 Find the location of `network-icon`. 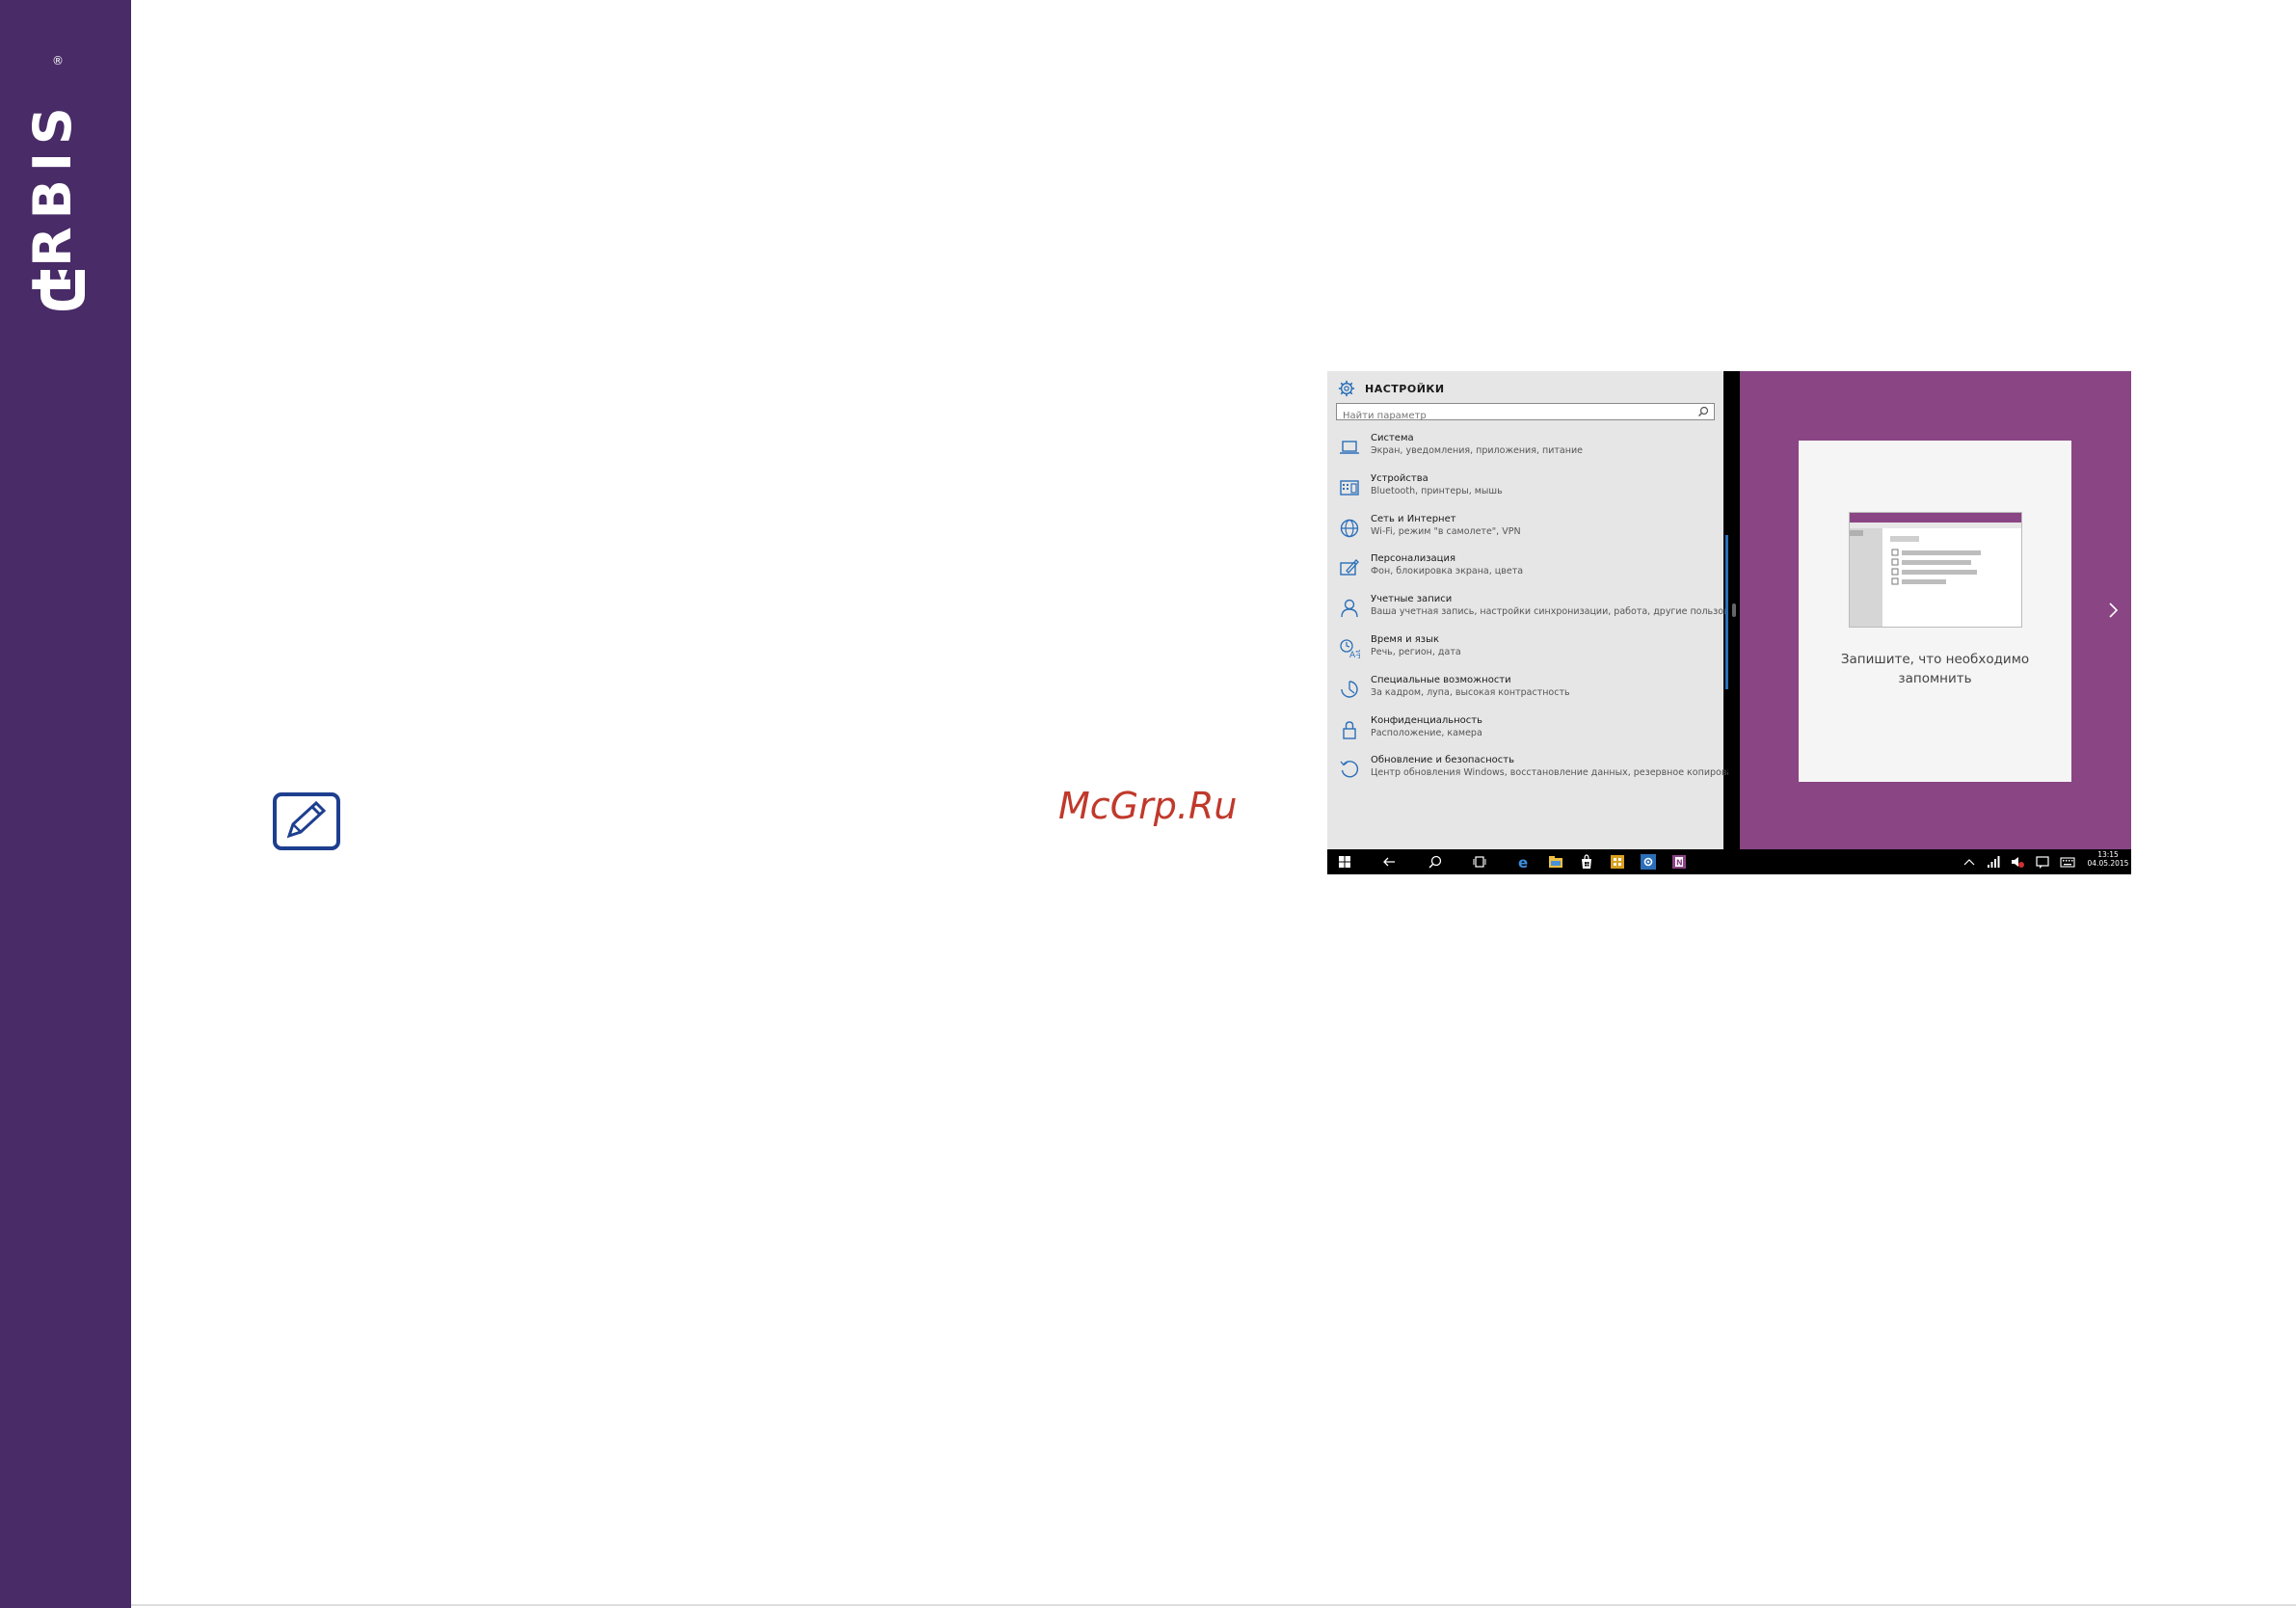

network-icon is located at coordinates (1993, 862).